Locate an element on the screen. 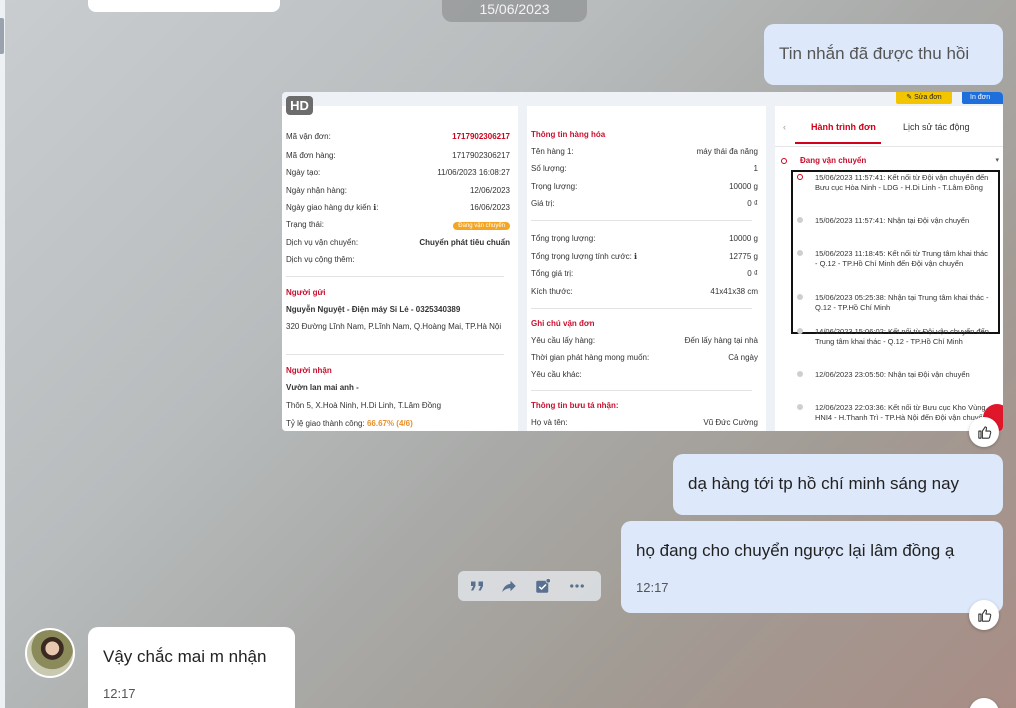 The height and width of the screenshot is (708, 1016). date-divider: 15/06/2023 is located at coordinates (514, 11).